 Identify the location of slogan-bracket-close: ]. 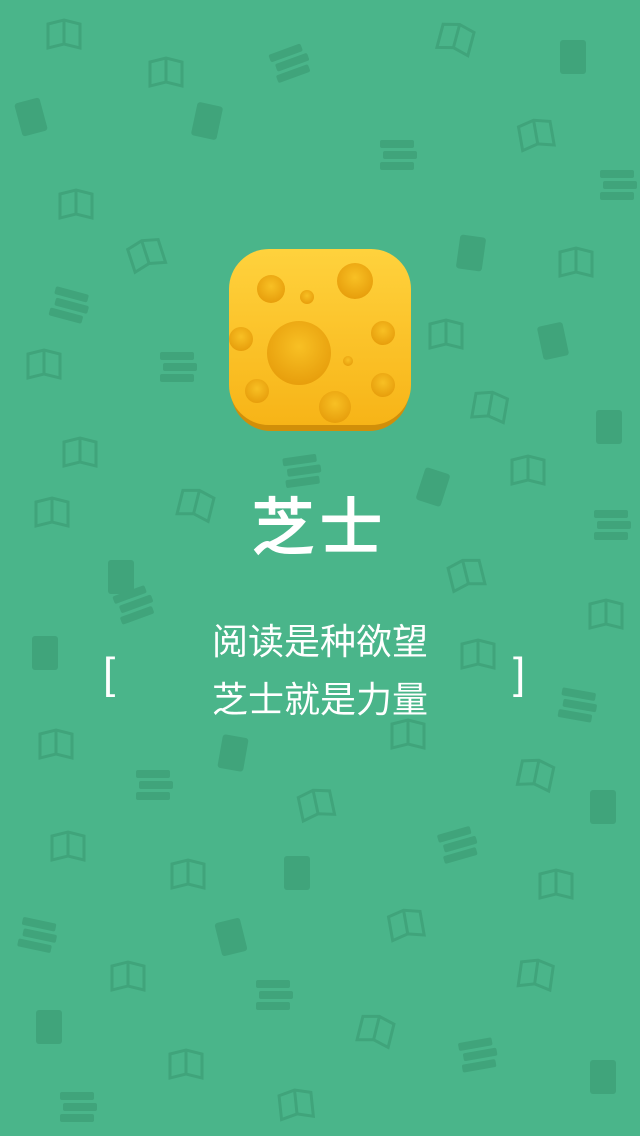
(519, 673).